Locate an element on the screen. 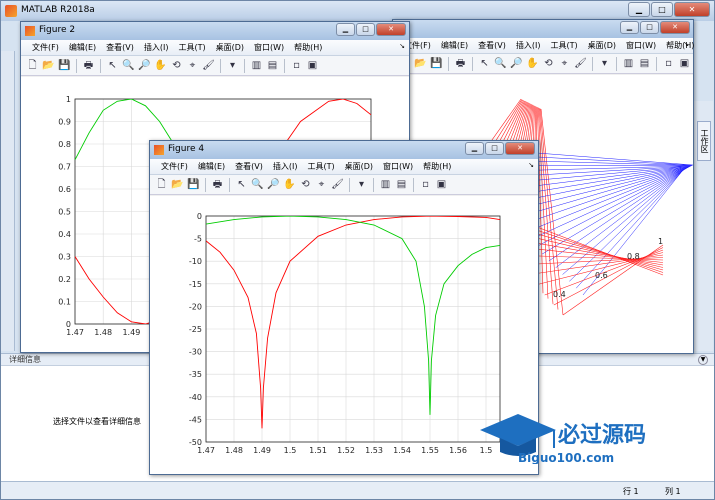 The height and width of the screenshot is (500, 715). y-tick-label: 0 is located at coordinates (199, 216).